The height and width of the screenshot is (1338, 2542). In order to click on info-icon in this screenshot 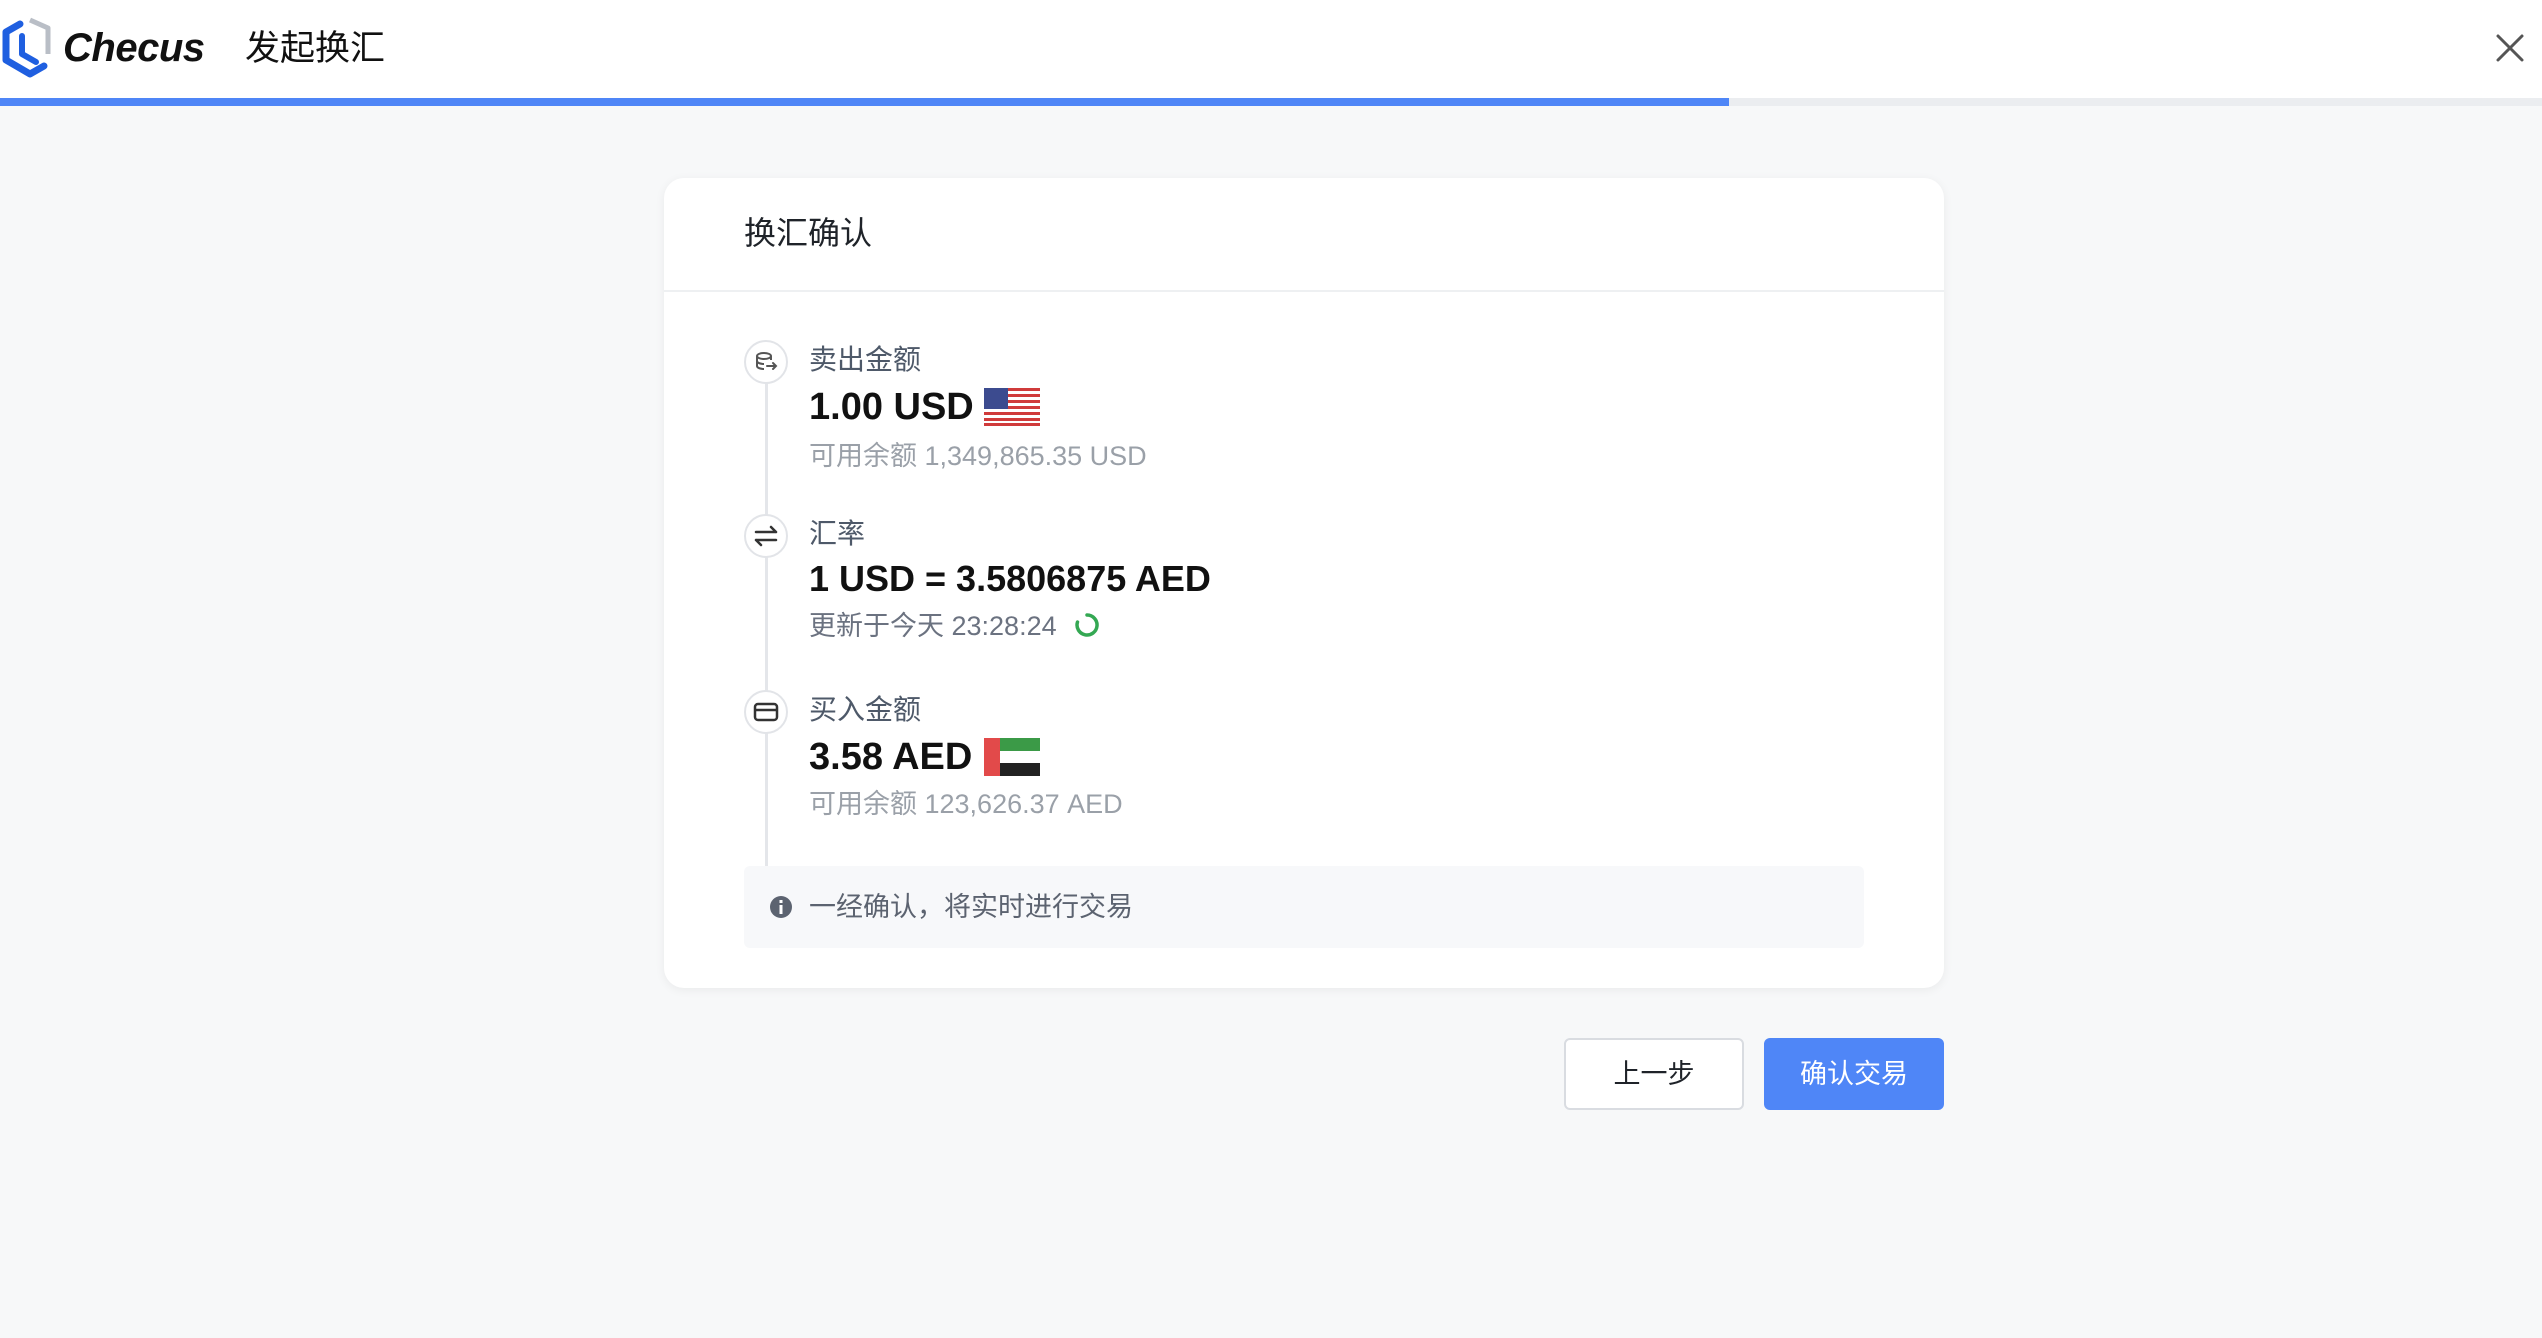, I will do `click(781, 907)`.